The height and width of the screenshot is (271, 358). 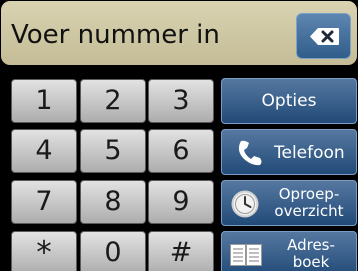 I want to click on options-button-label: Opties, so click(x=289, y=101).